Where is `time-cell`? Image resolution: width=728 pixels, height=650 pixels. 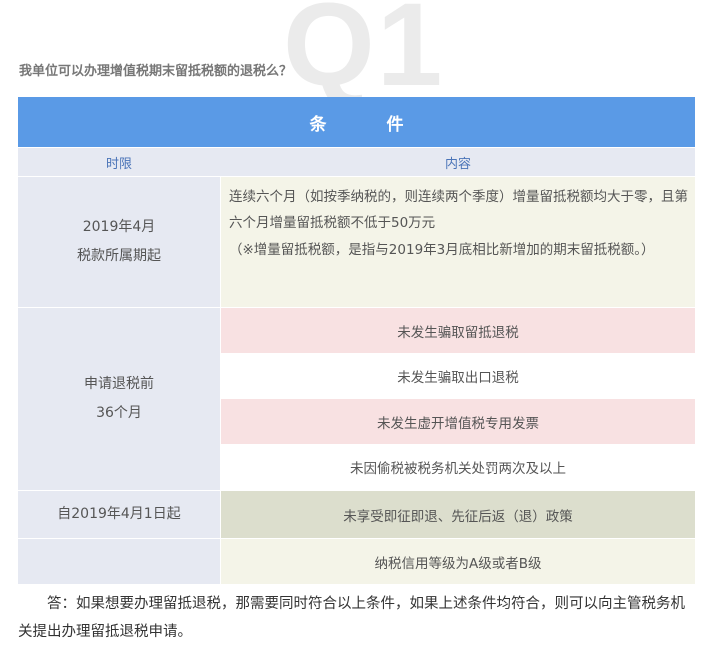
time-cell is located at coordinates (119, 561).